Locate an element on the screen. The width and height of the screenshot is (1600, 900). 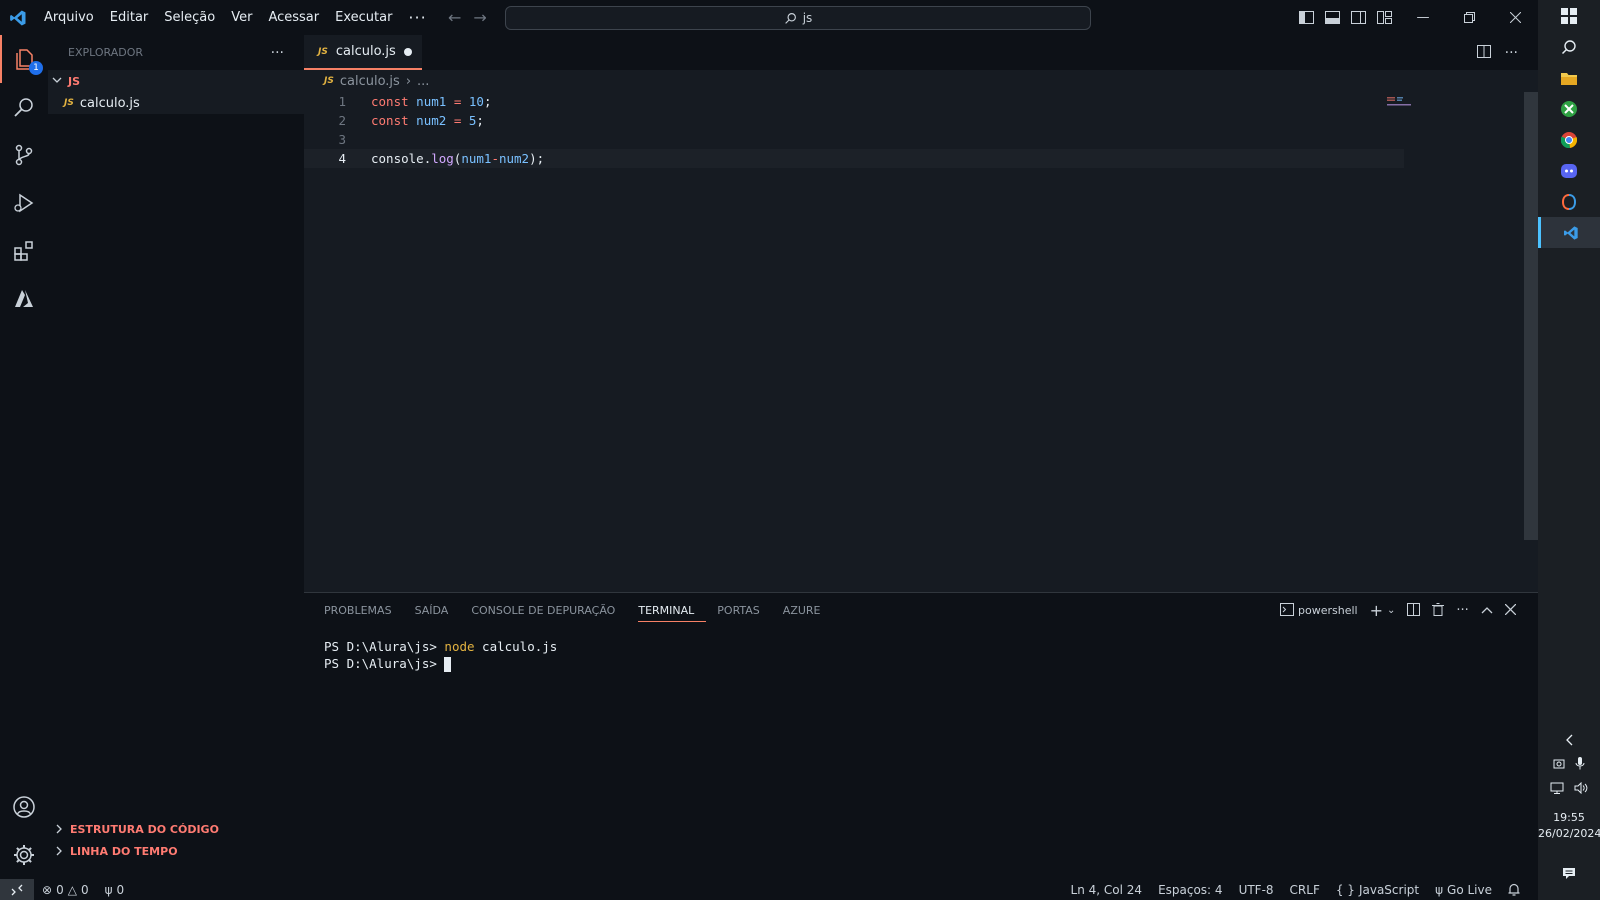
language-mode: { } JavaScript is located at coordinates (1377, 890).